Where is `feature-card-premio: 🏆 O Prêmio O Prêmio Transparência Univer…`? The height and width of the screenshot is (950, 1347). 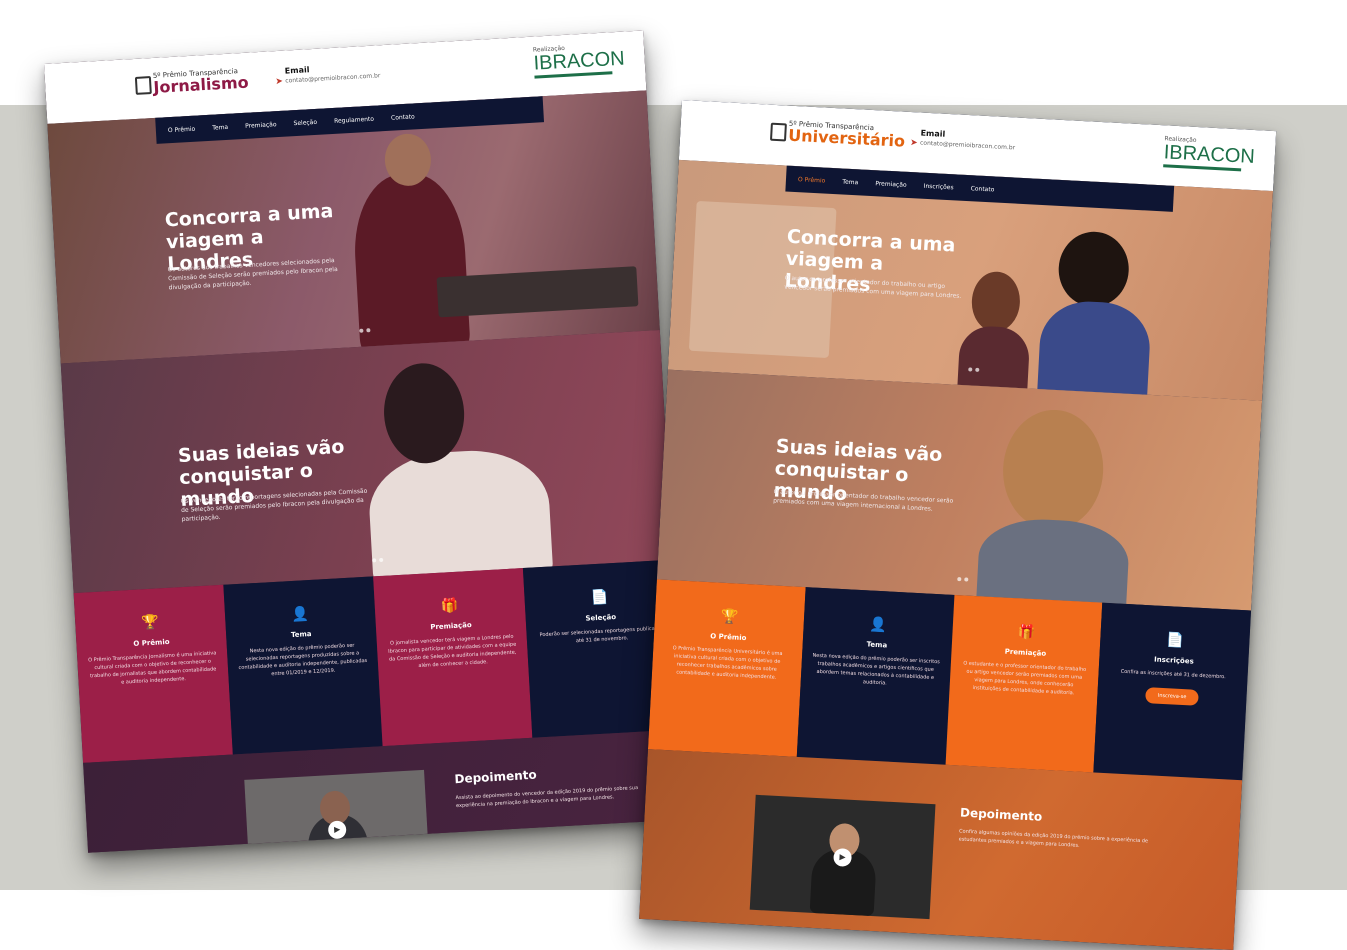 feature-card-premio: 🏆 O Prêmio O Prêmio Transparência Univer… is located at coordinates (726, 668).